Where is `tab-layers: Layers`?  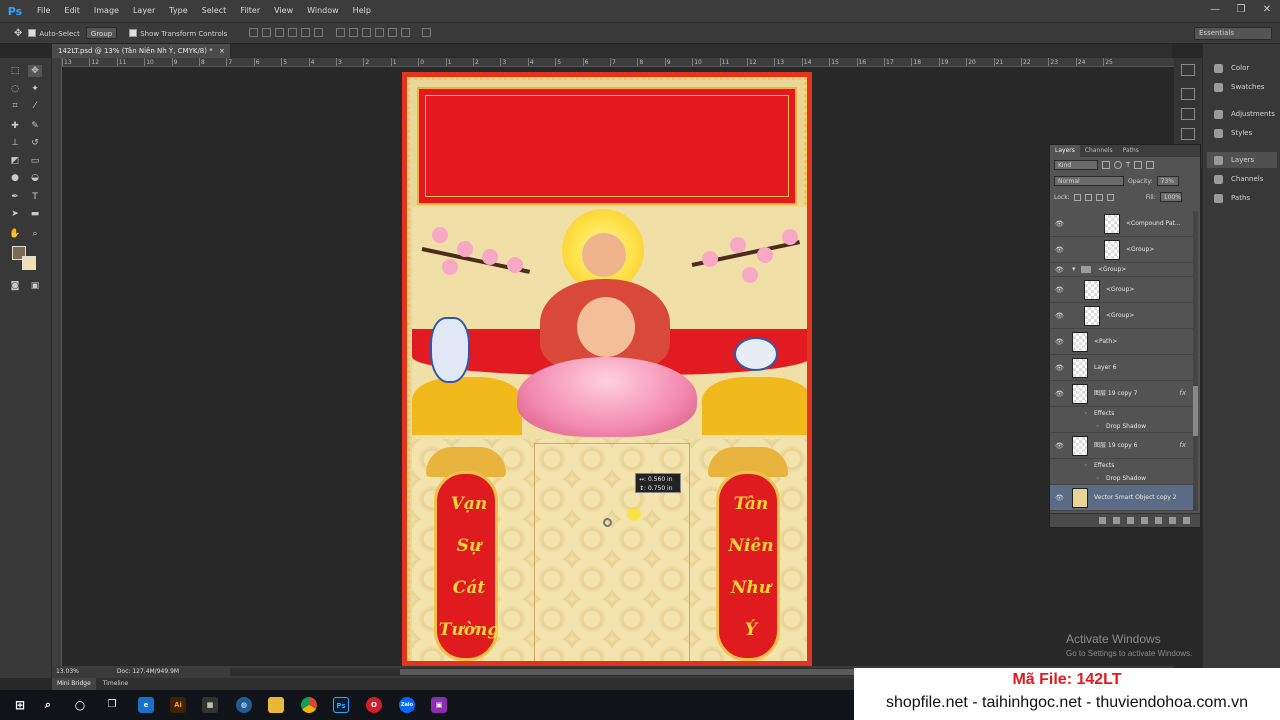 tab-layers: Layers is located at coordinates (1065, 151).